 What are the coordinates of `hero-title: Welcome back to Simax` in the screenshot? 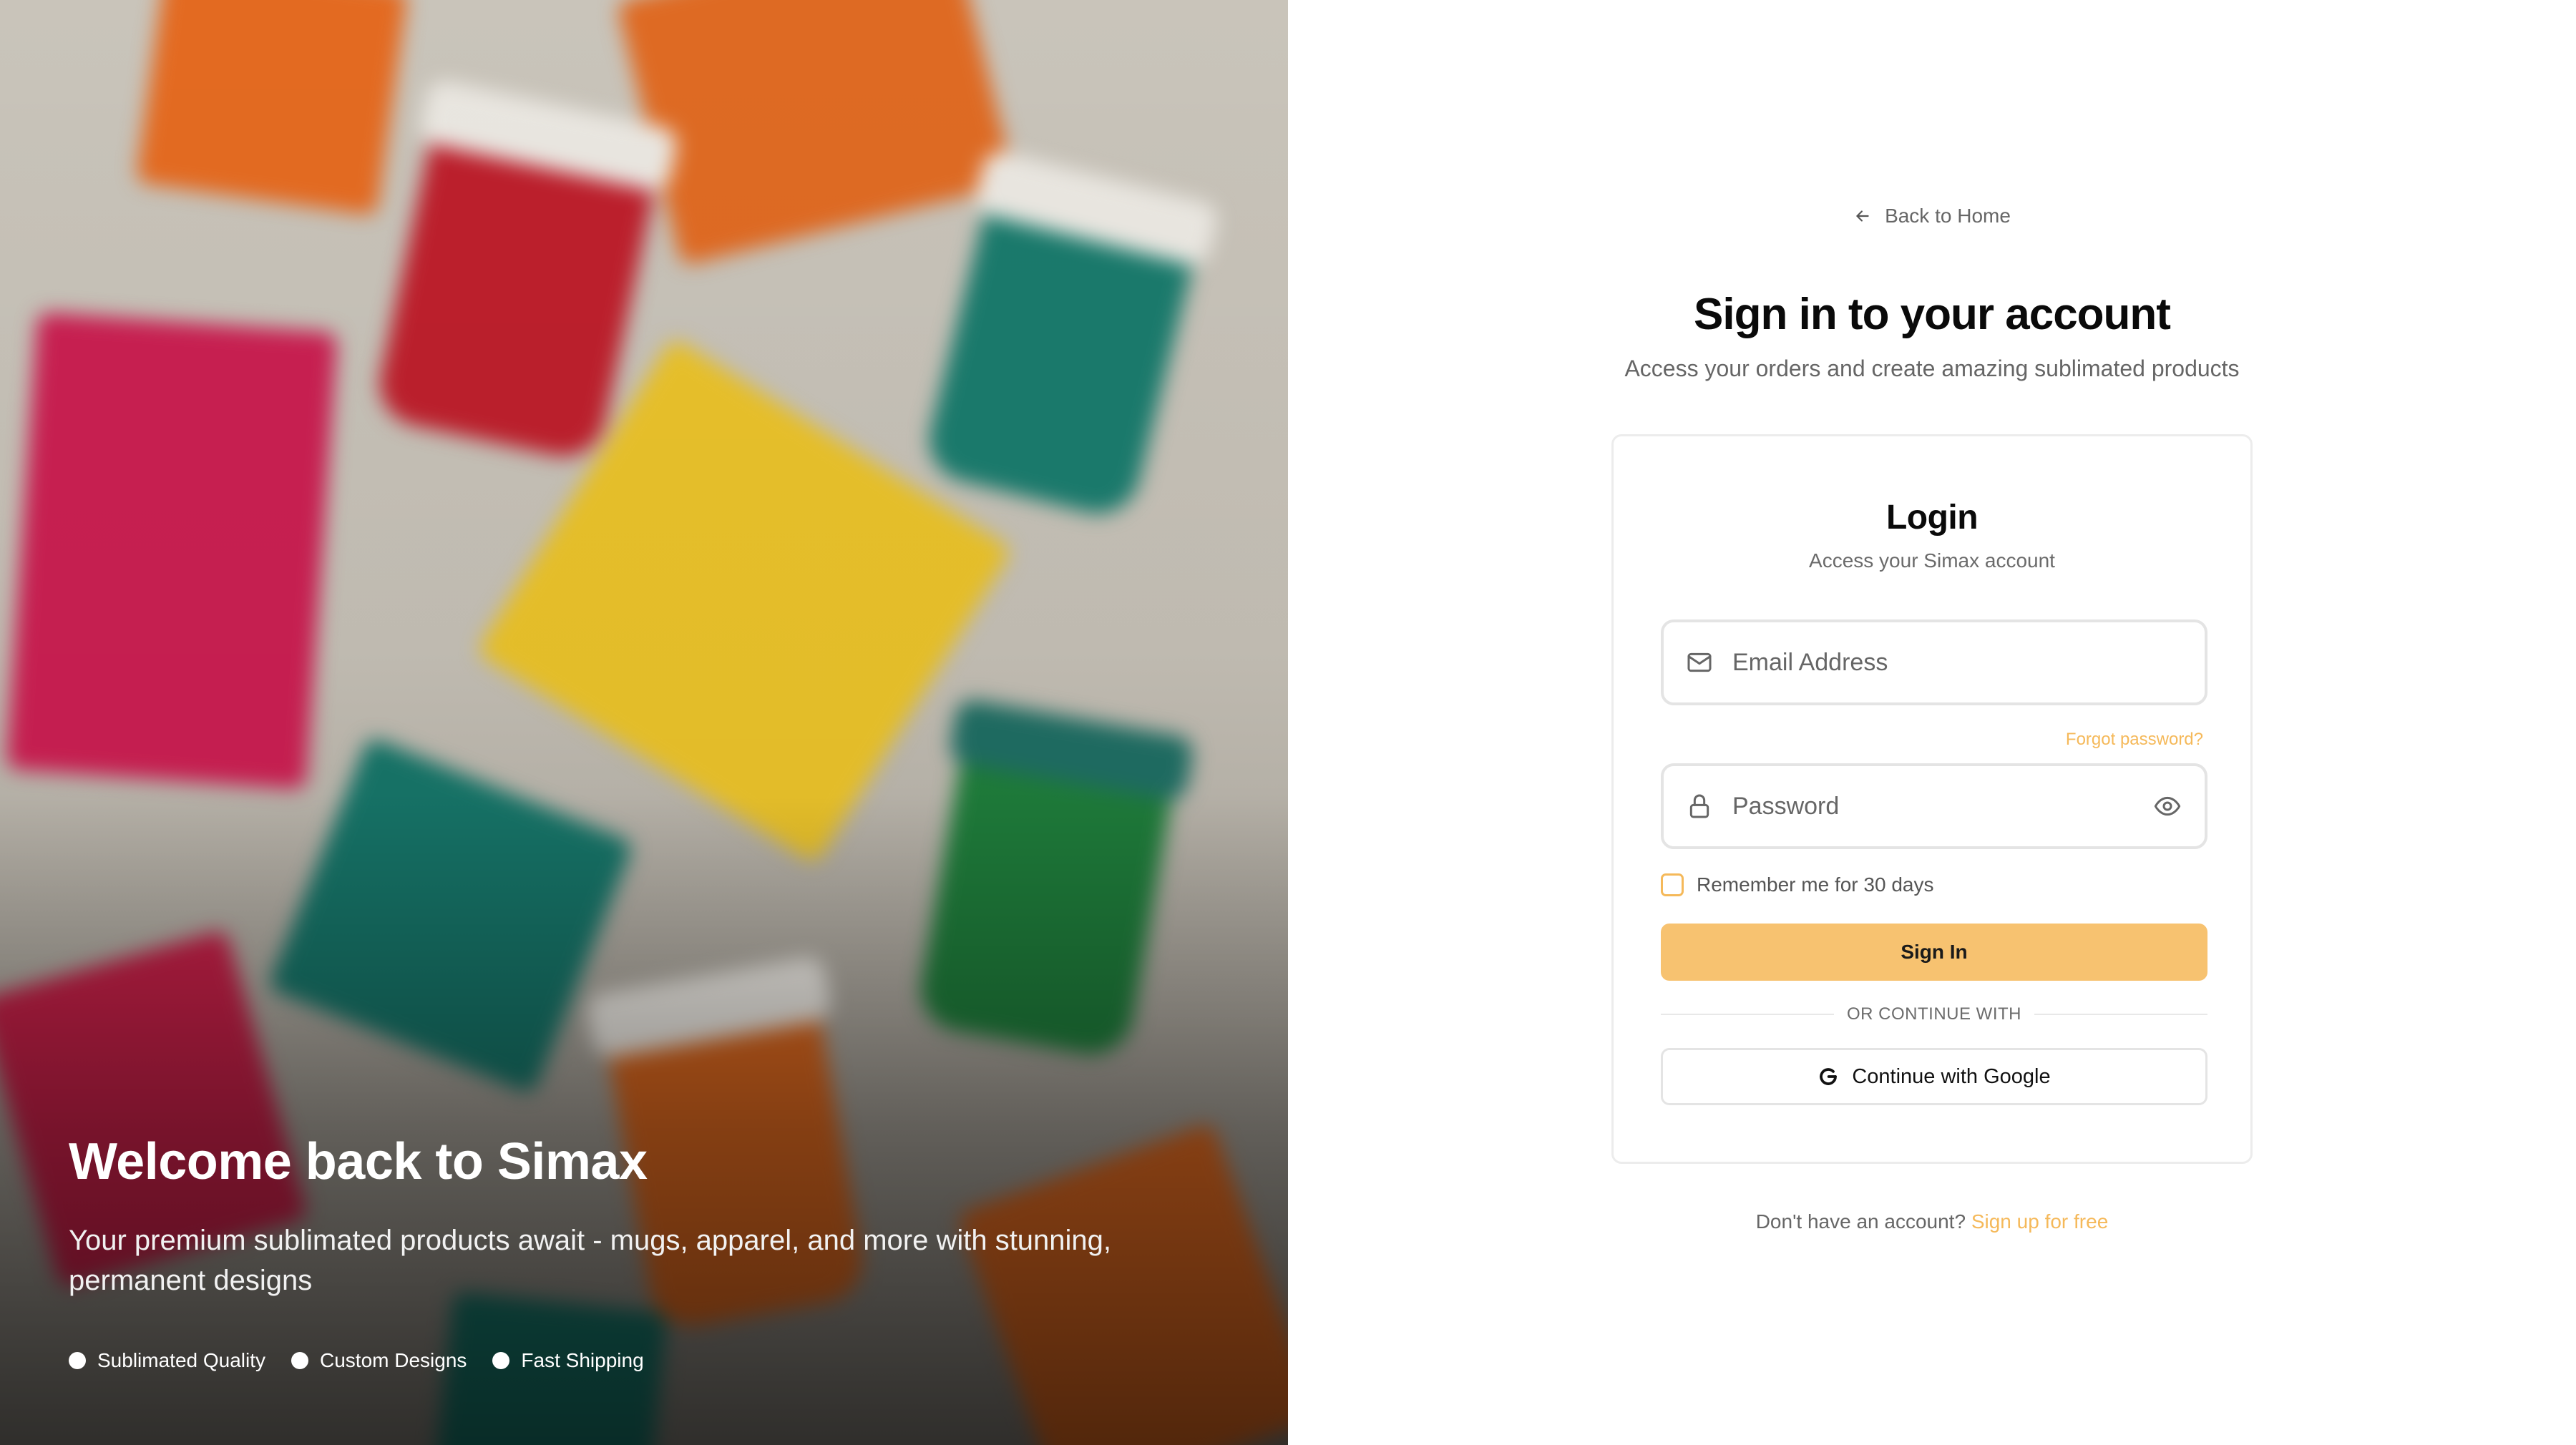 It's located at (358, 1161).